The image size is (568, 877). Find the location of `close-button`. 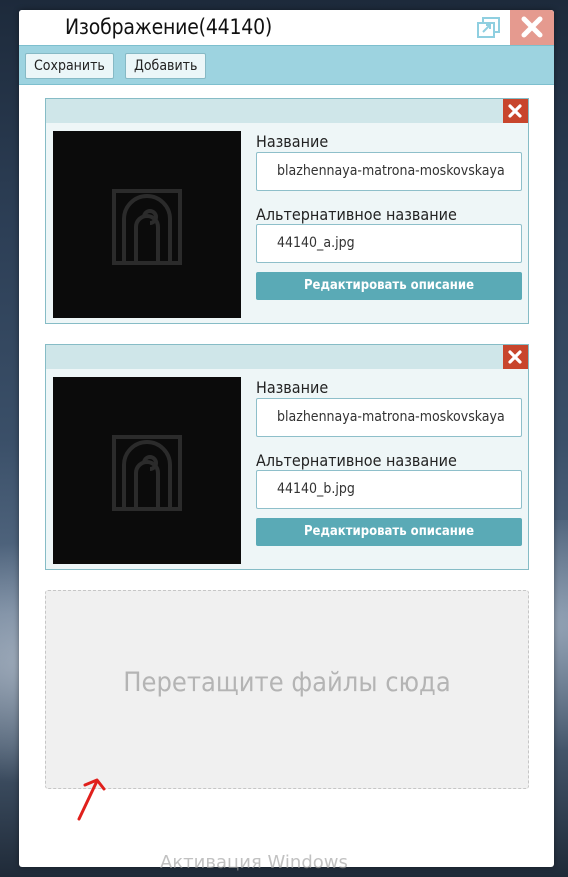

close-button is located at coordinates (532, 27).